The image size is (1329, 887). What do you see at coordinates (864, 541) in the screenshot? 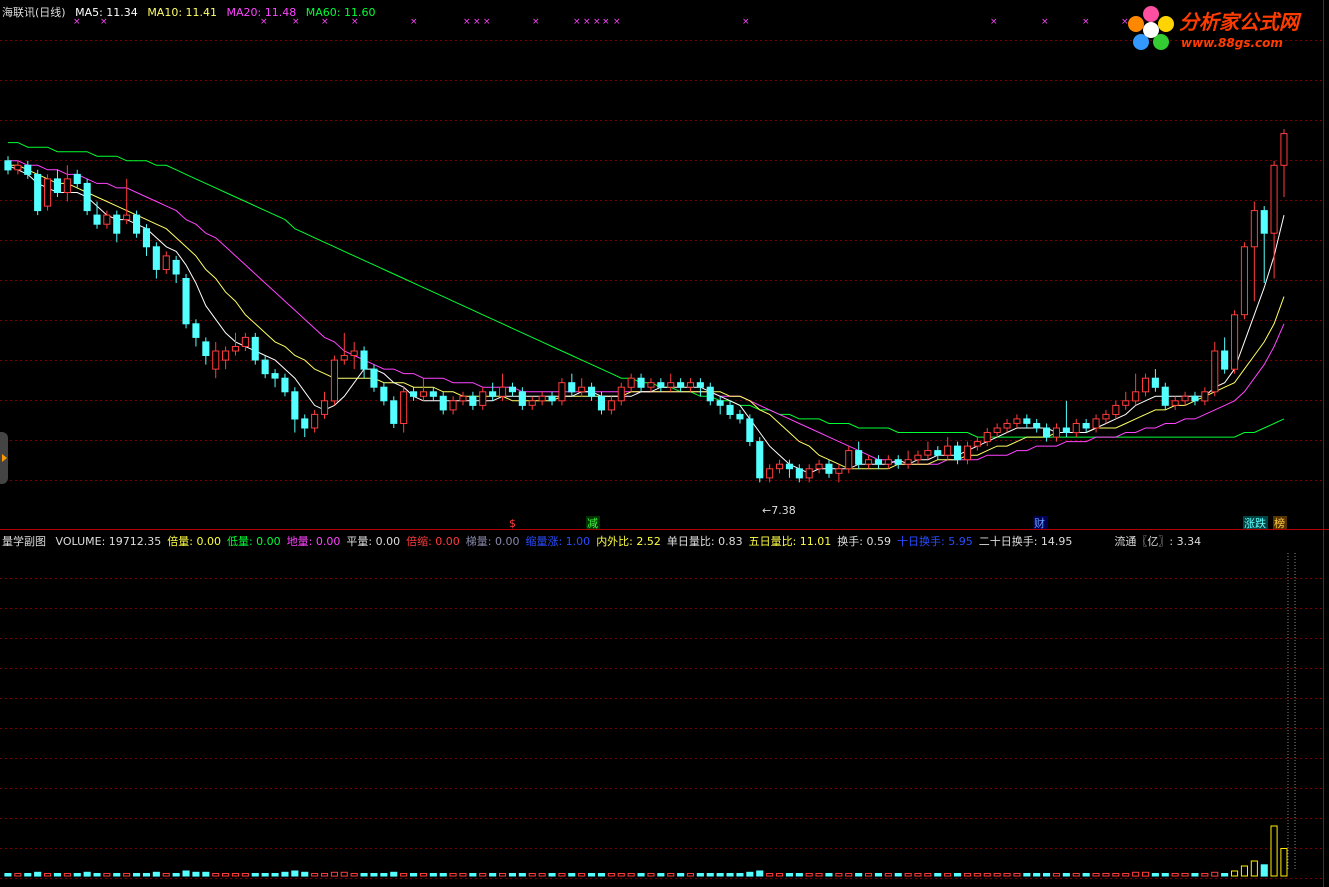
I see `volume-indicator-item: 换手: 0.59` at bounding box center [864, 541].